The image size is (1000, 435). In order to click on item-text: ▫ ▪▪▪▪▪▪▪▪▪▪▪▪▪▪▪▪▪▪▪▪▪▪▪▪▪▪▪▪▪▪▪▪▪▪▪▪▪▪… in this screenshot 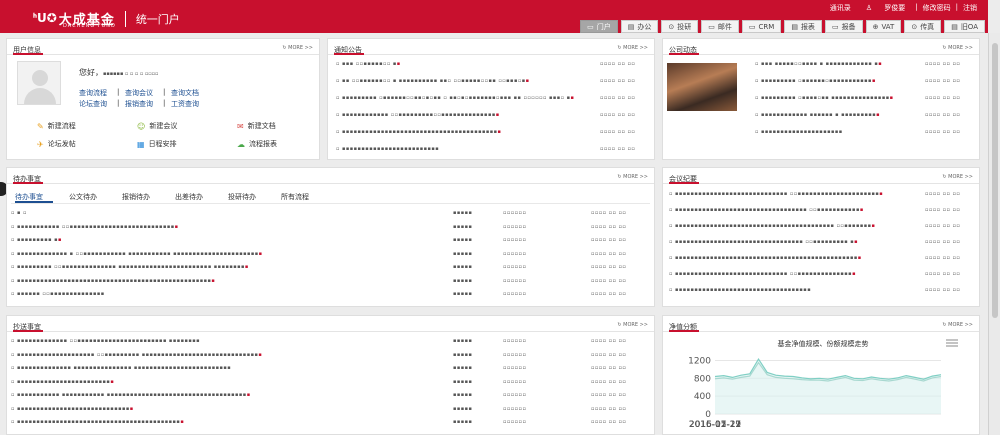, I will do `click(417, 132)`.